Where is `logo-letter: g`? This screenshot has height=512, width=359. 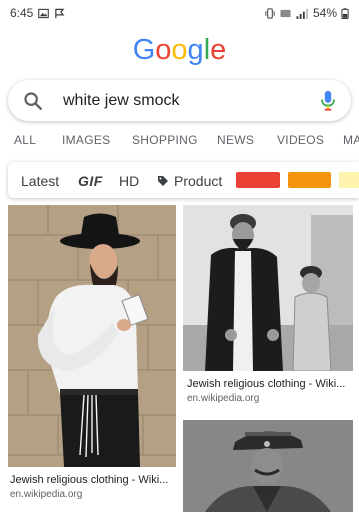
logo-letter: g is located at coordinates (195, 50).